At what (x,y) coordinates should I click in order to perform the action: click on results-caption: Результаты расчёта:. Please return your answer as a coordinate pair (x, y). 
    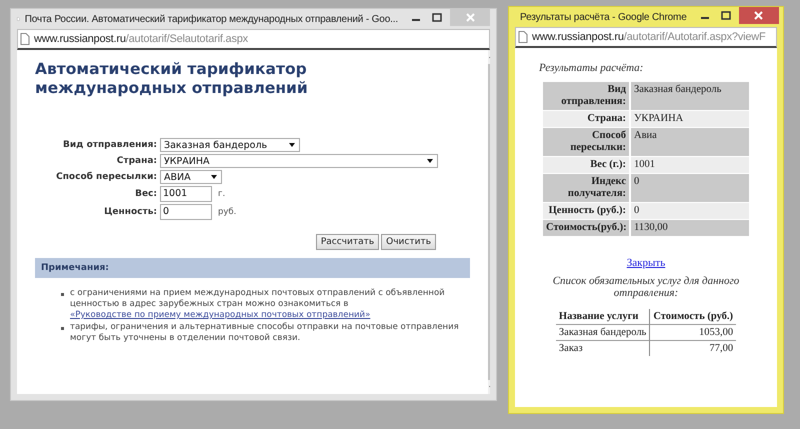
    Looking at the image, I should click on (591, 68).